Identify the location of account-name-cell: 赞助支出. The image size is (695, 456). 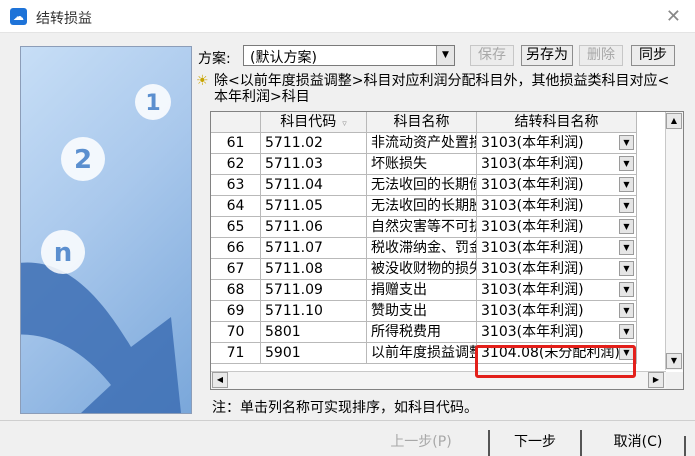
(422, 311).